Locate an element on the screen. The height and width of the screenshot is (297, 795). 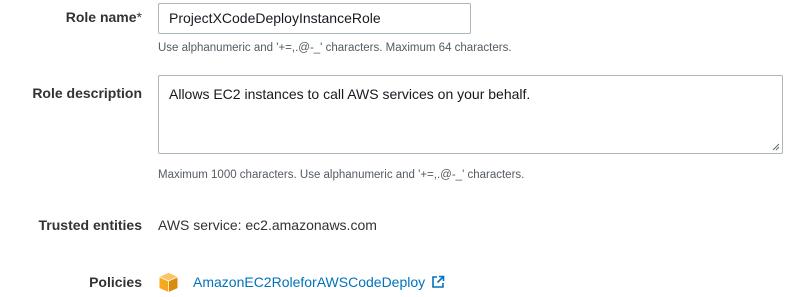
external-link-icon is located at coordinates (438, 282).